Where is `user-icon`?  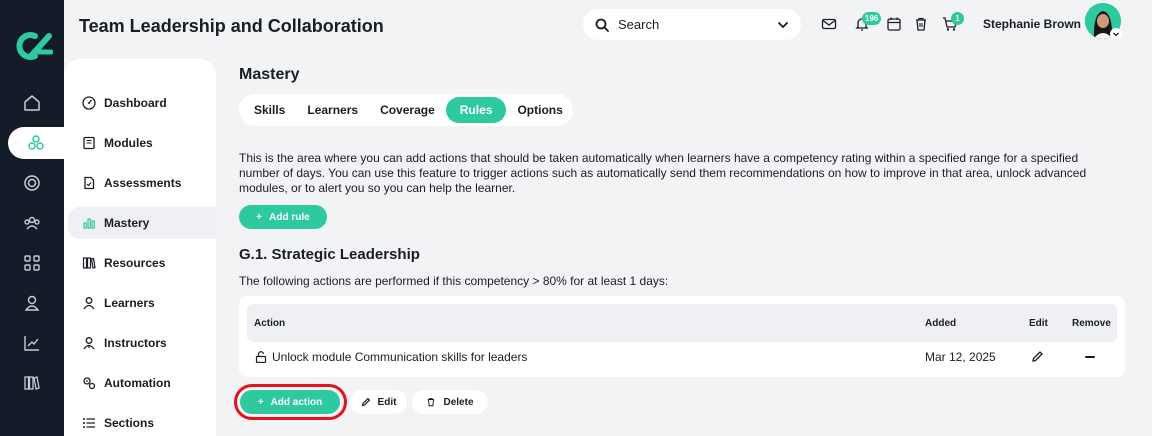
user-icon is located at coordinates (32, 303).